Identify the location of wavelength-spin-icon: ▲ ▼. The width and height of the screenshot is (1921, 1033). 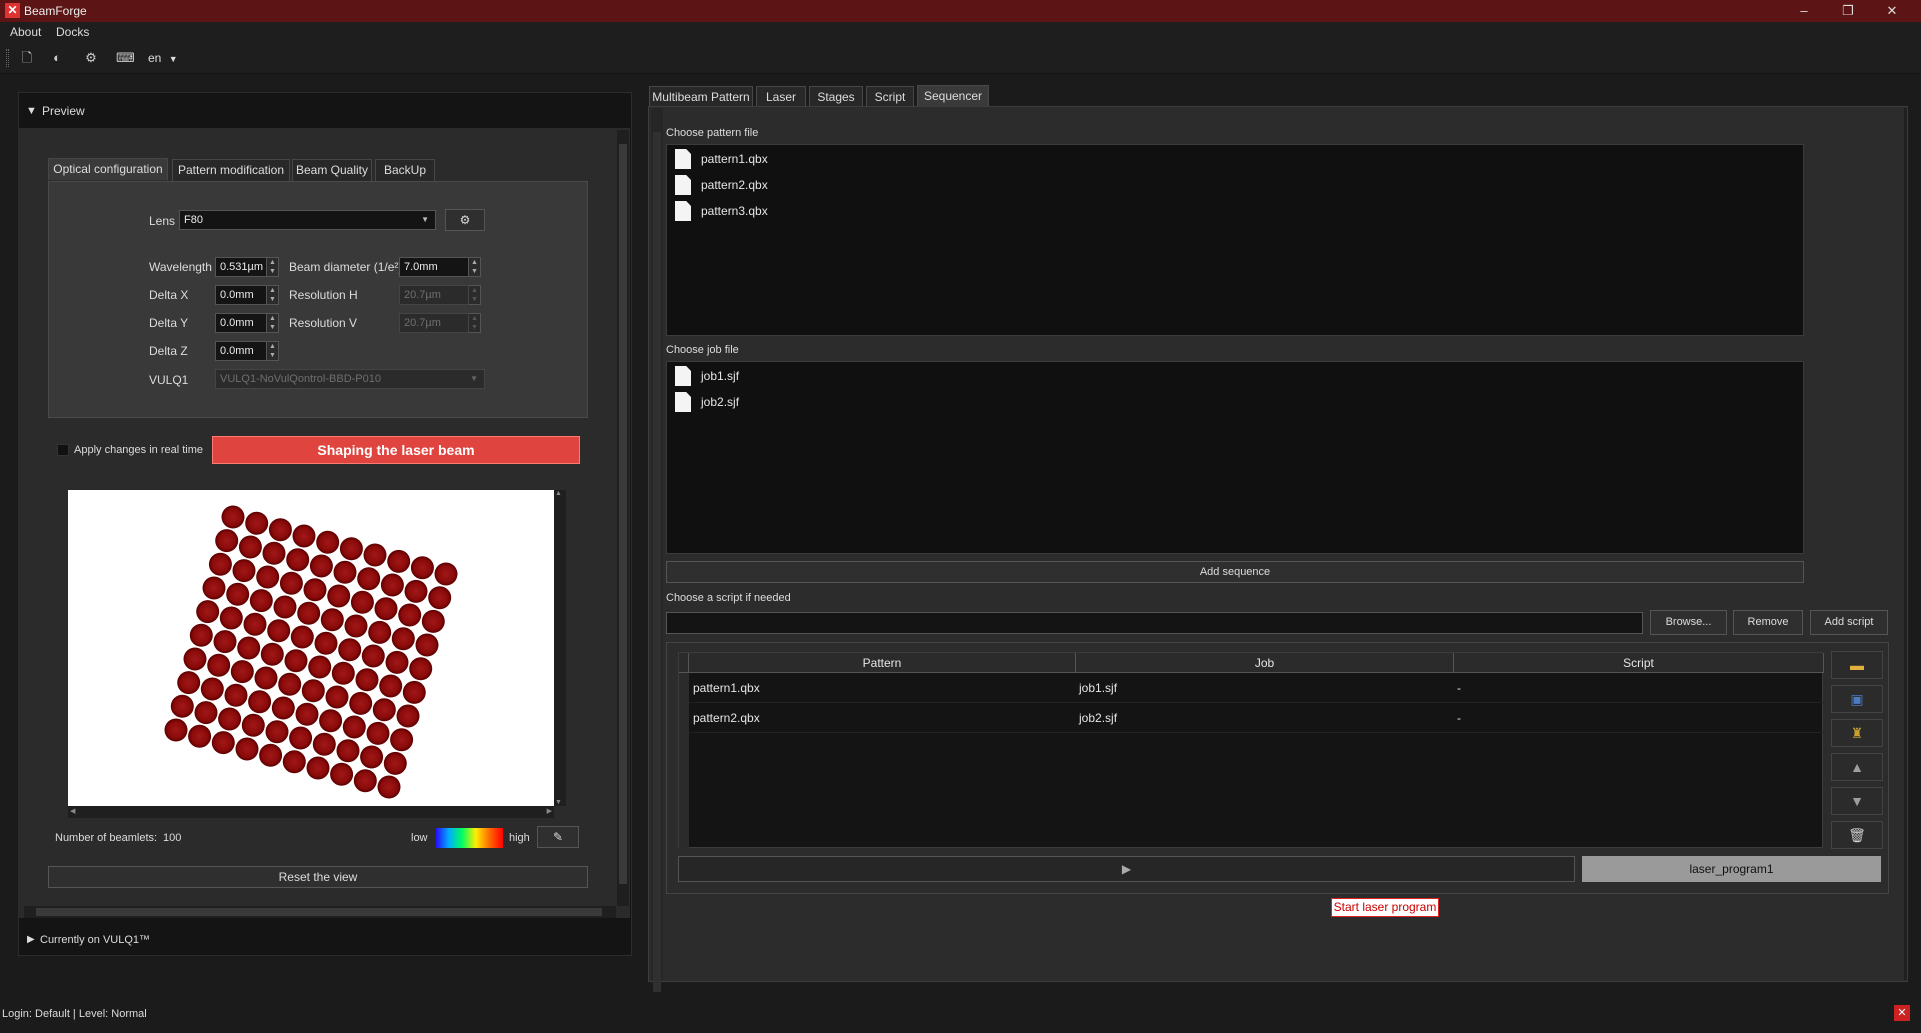
(273, 267).